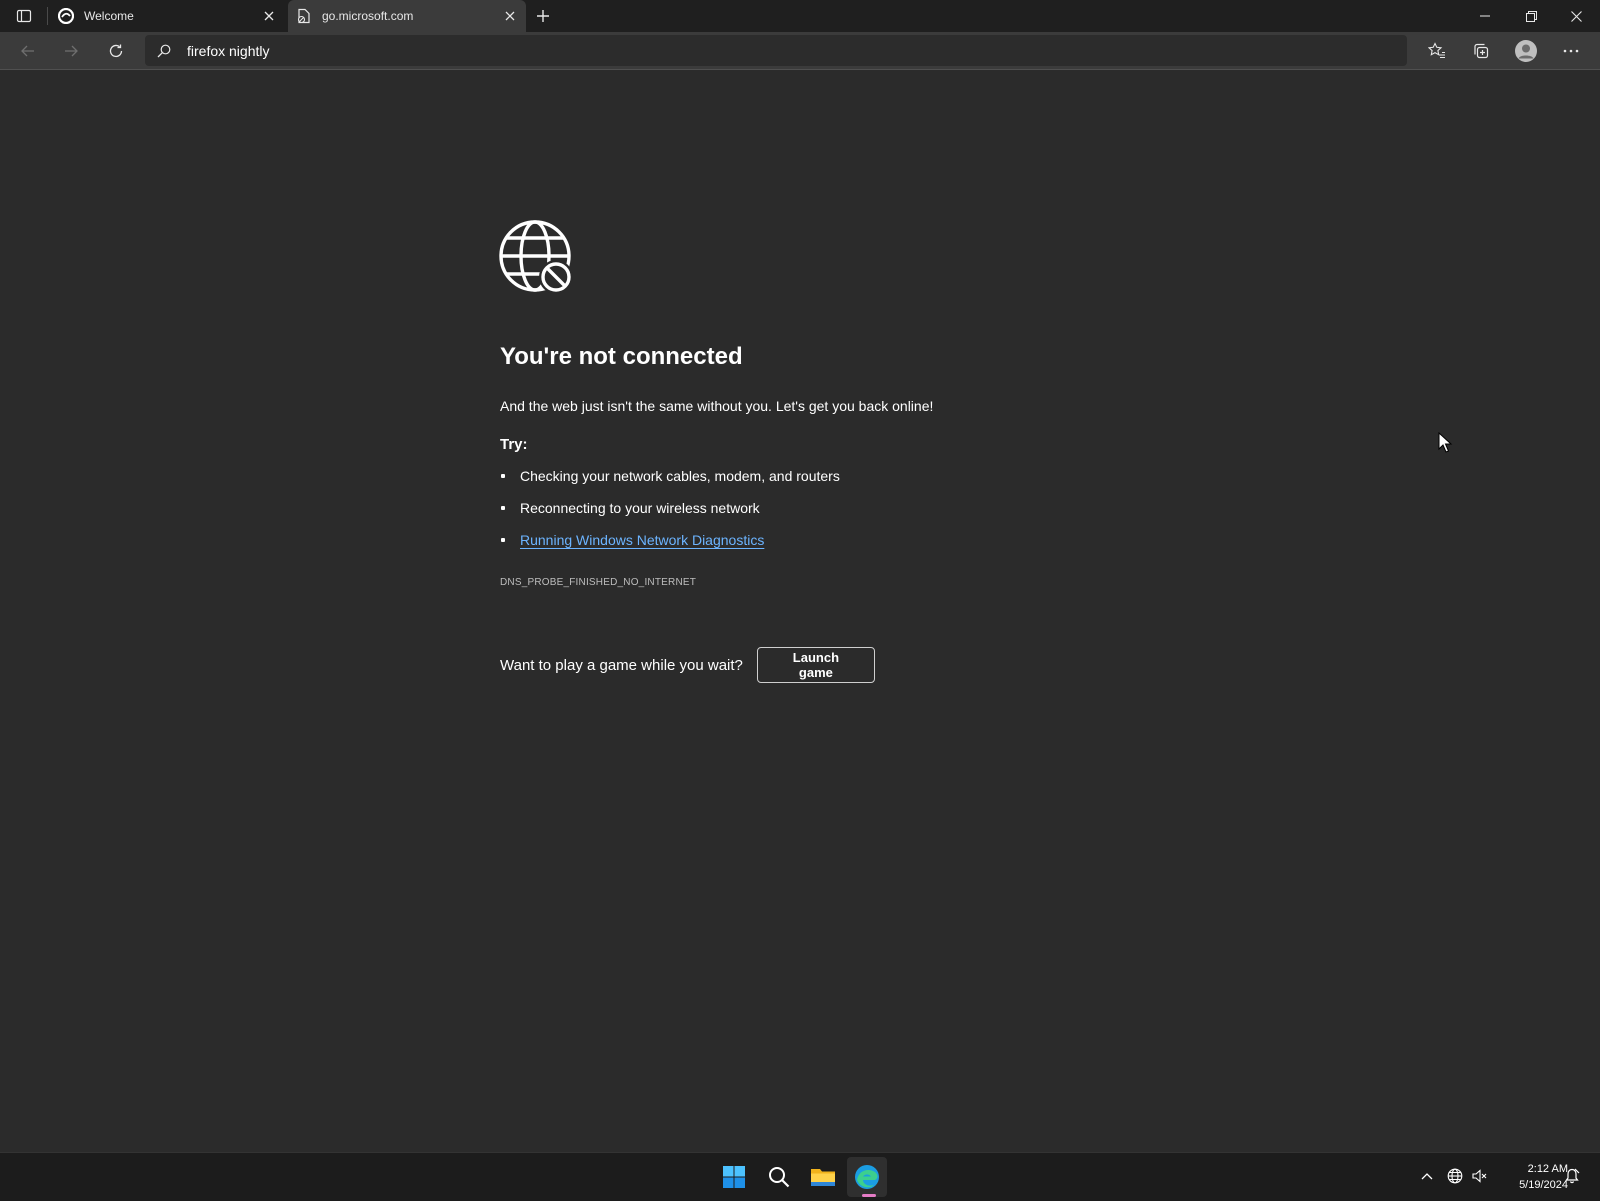  Describe the element at coordinates (815, 665) in the screenshot. I see `launch-game-button: Launch game` at that location.